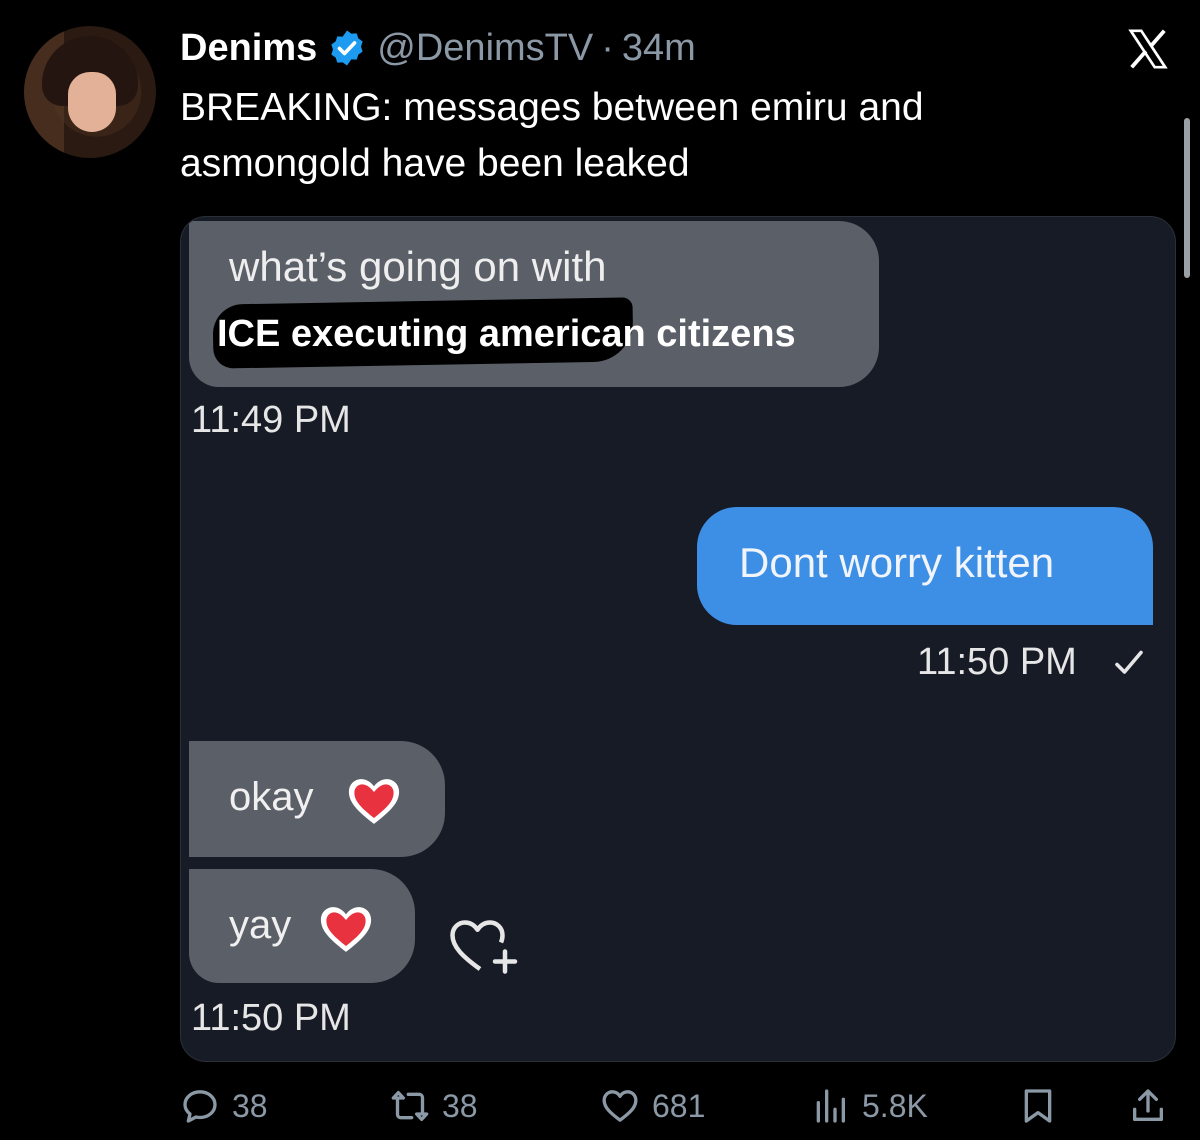 This screenshot has width=1200, height=1140. I want to click on author-handle: @DenimsTV, so click(485, 48).